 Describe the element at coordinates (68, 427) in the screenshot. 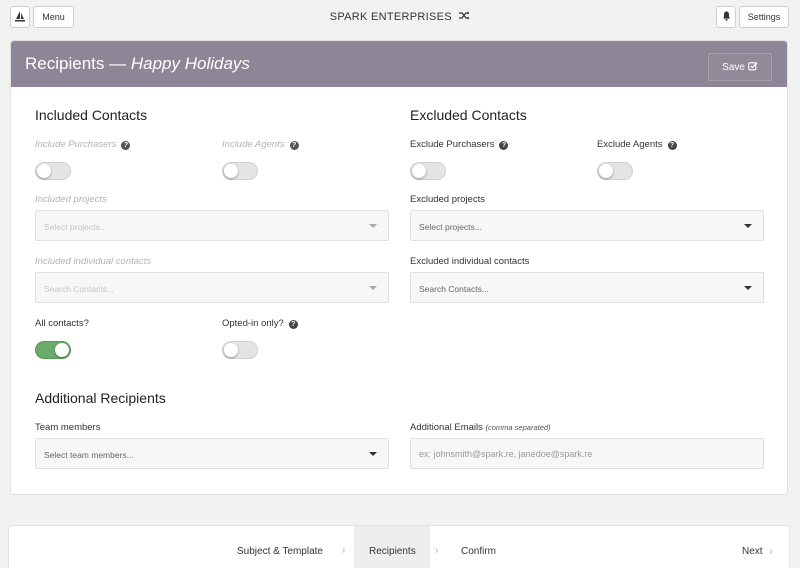

I see `team-members-label: Team members` at that location.